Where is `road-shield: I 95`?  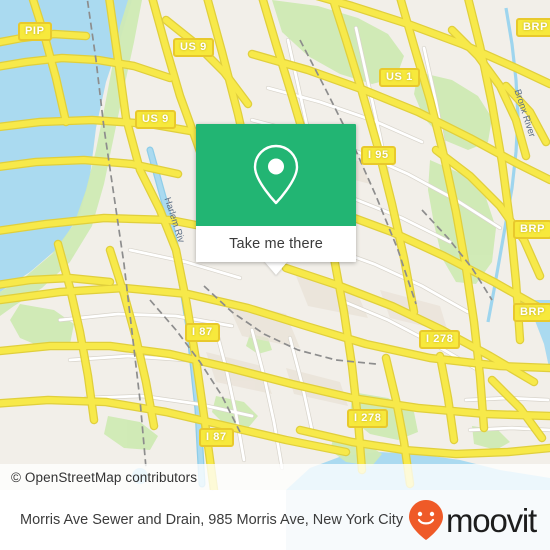 road-shield: I 95 is located at coordinates (378, 155).